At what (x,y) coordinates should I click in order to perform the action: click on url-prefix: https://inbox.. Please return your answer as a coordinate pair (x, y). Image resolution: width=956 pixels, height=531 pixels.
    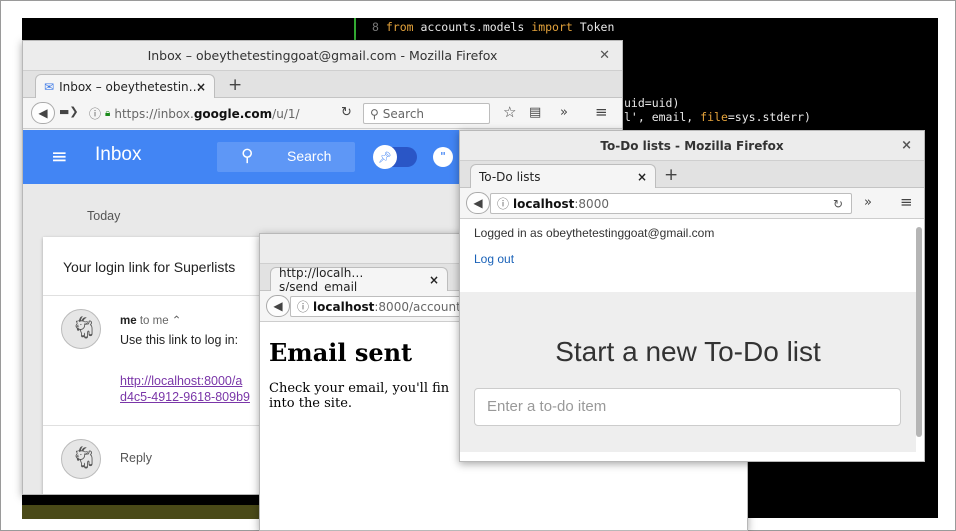
    Looking at the image, I should click on (154, 113).